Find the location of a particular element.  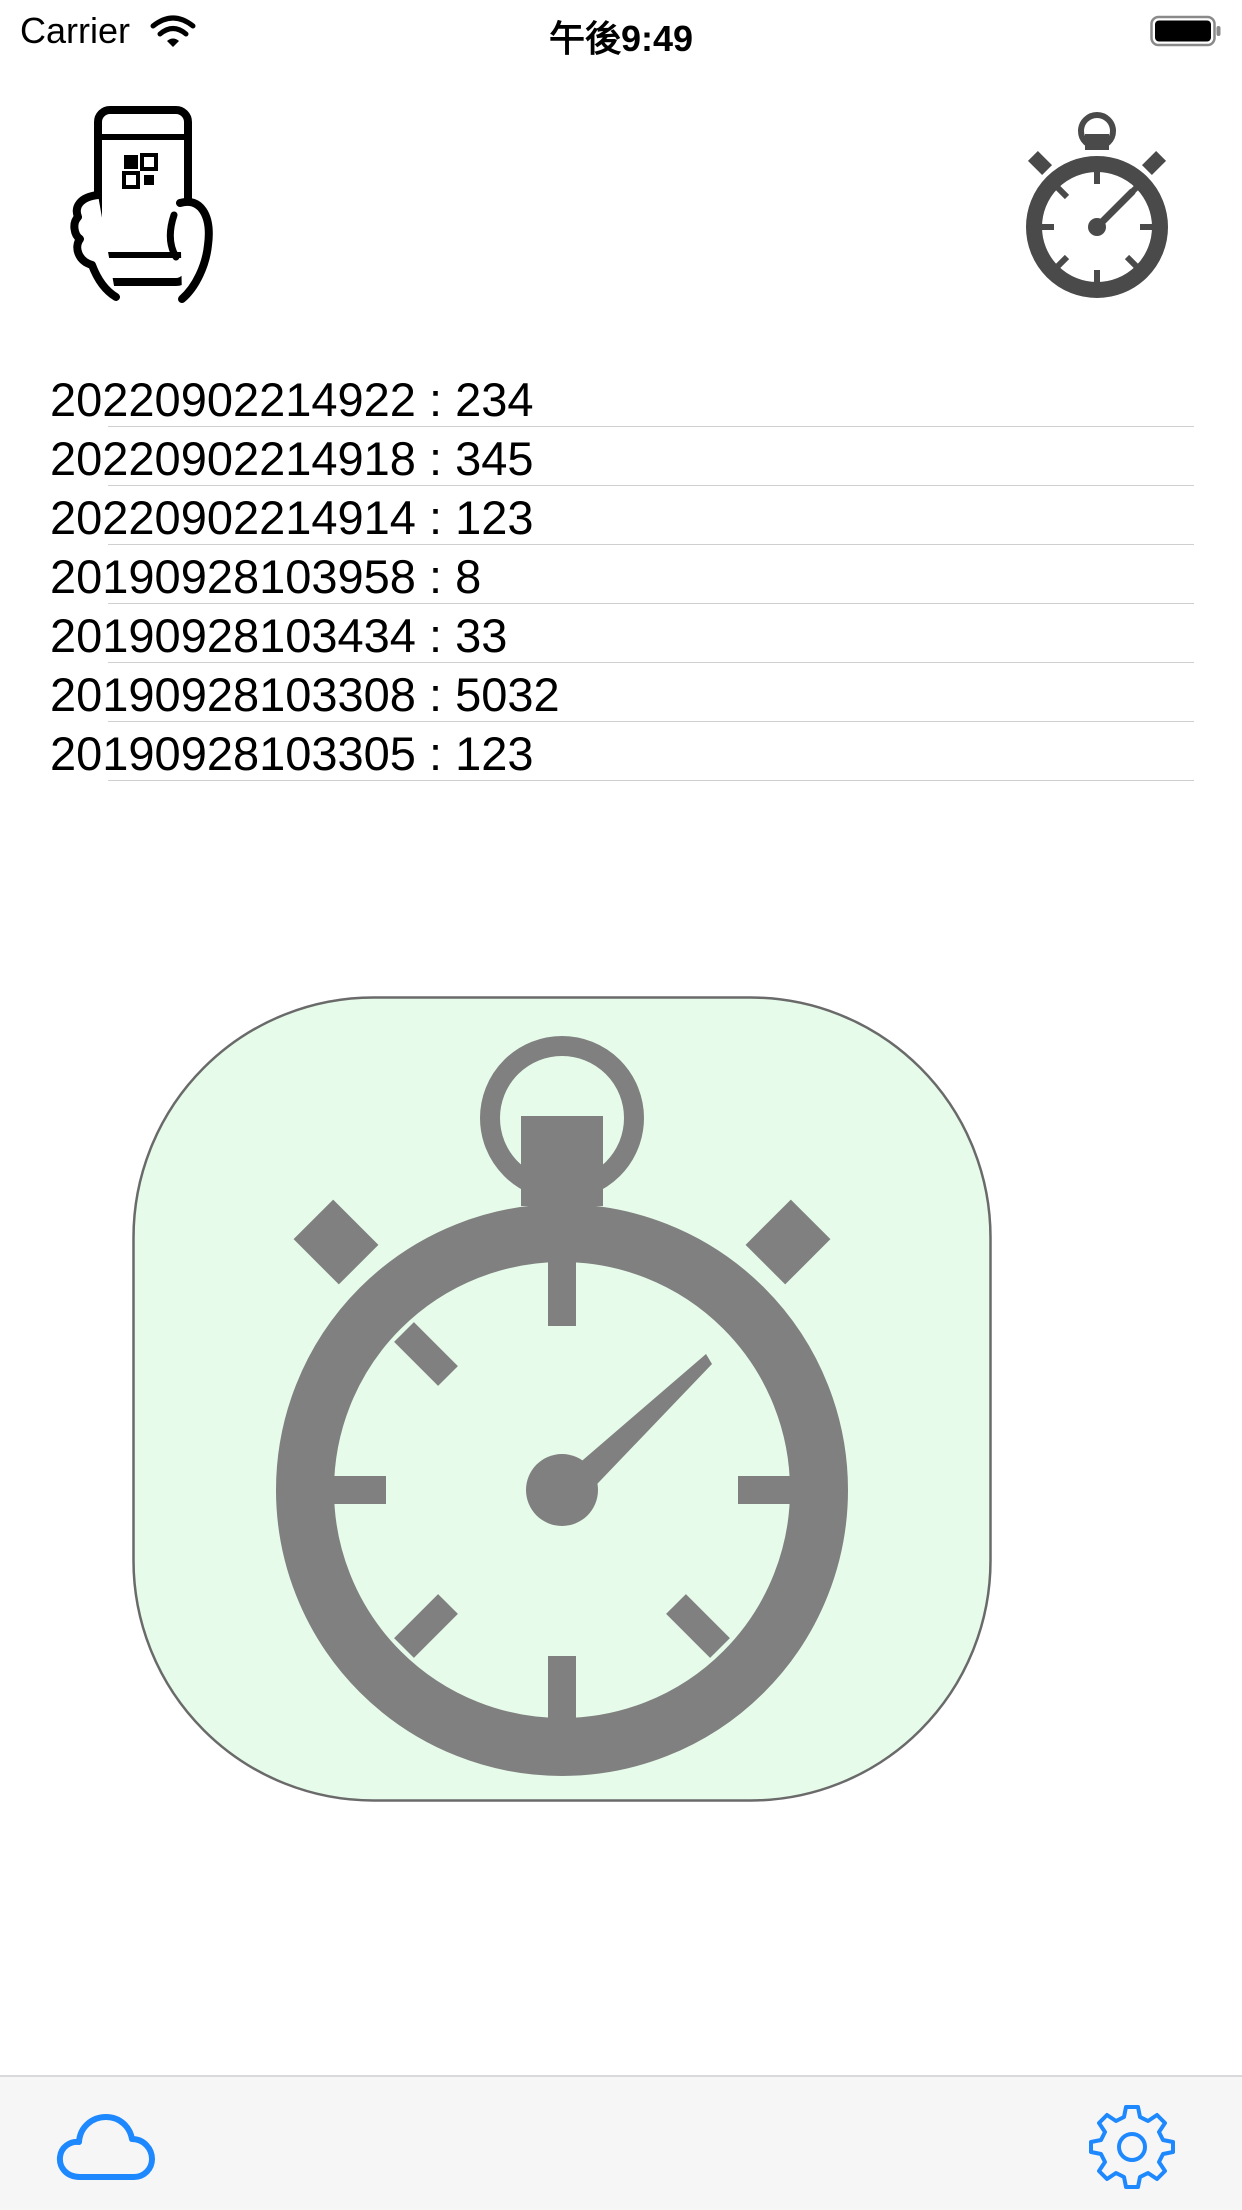

list-item: 20220902214918 : 345 is located at coordinates (622, 456).